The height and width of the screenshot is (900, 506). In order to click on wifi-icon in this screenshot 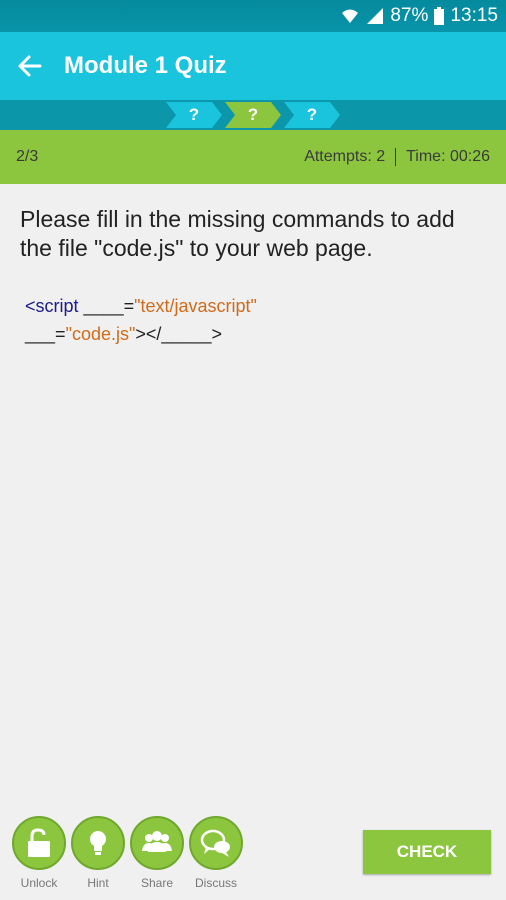, I will do `click(350, 16)`.